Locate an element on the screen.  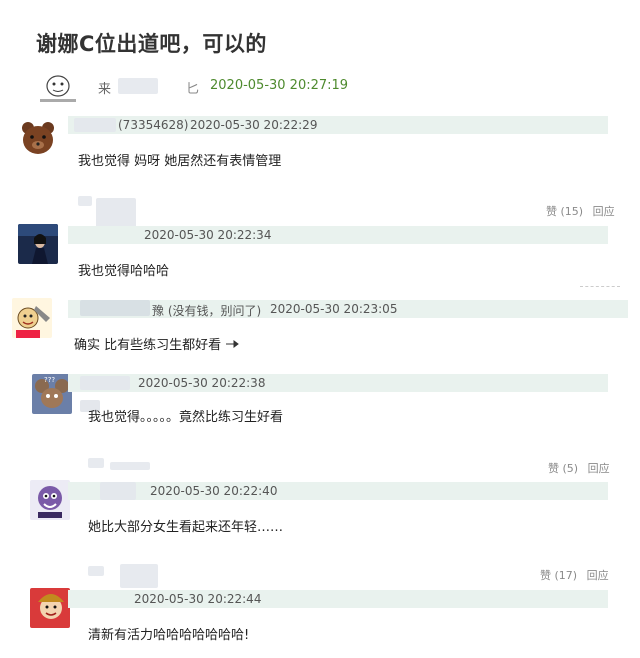
comment-text: 我也觉得哈哈哈 is located at coordinates (124, 271).